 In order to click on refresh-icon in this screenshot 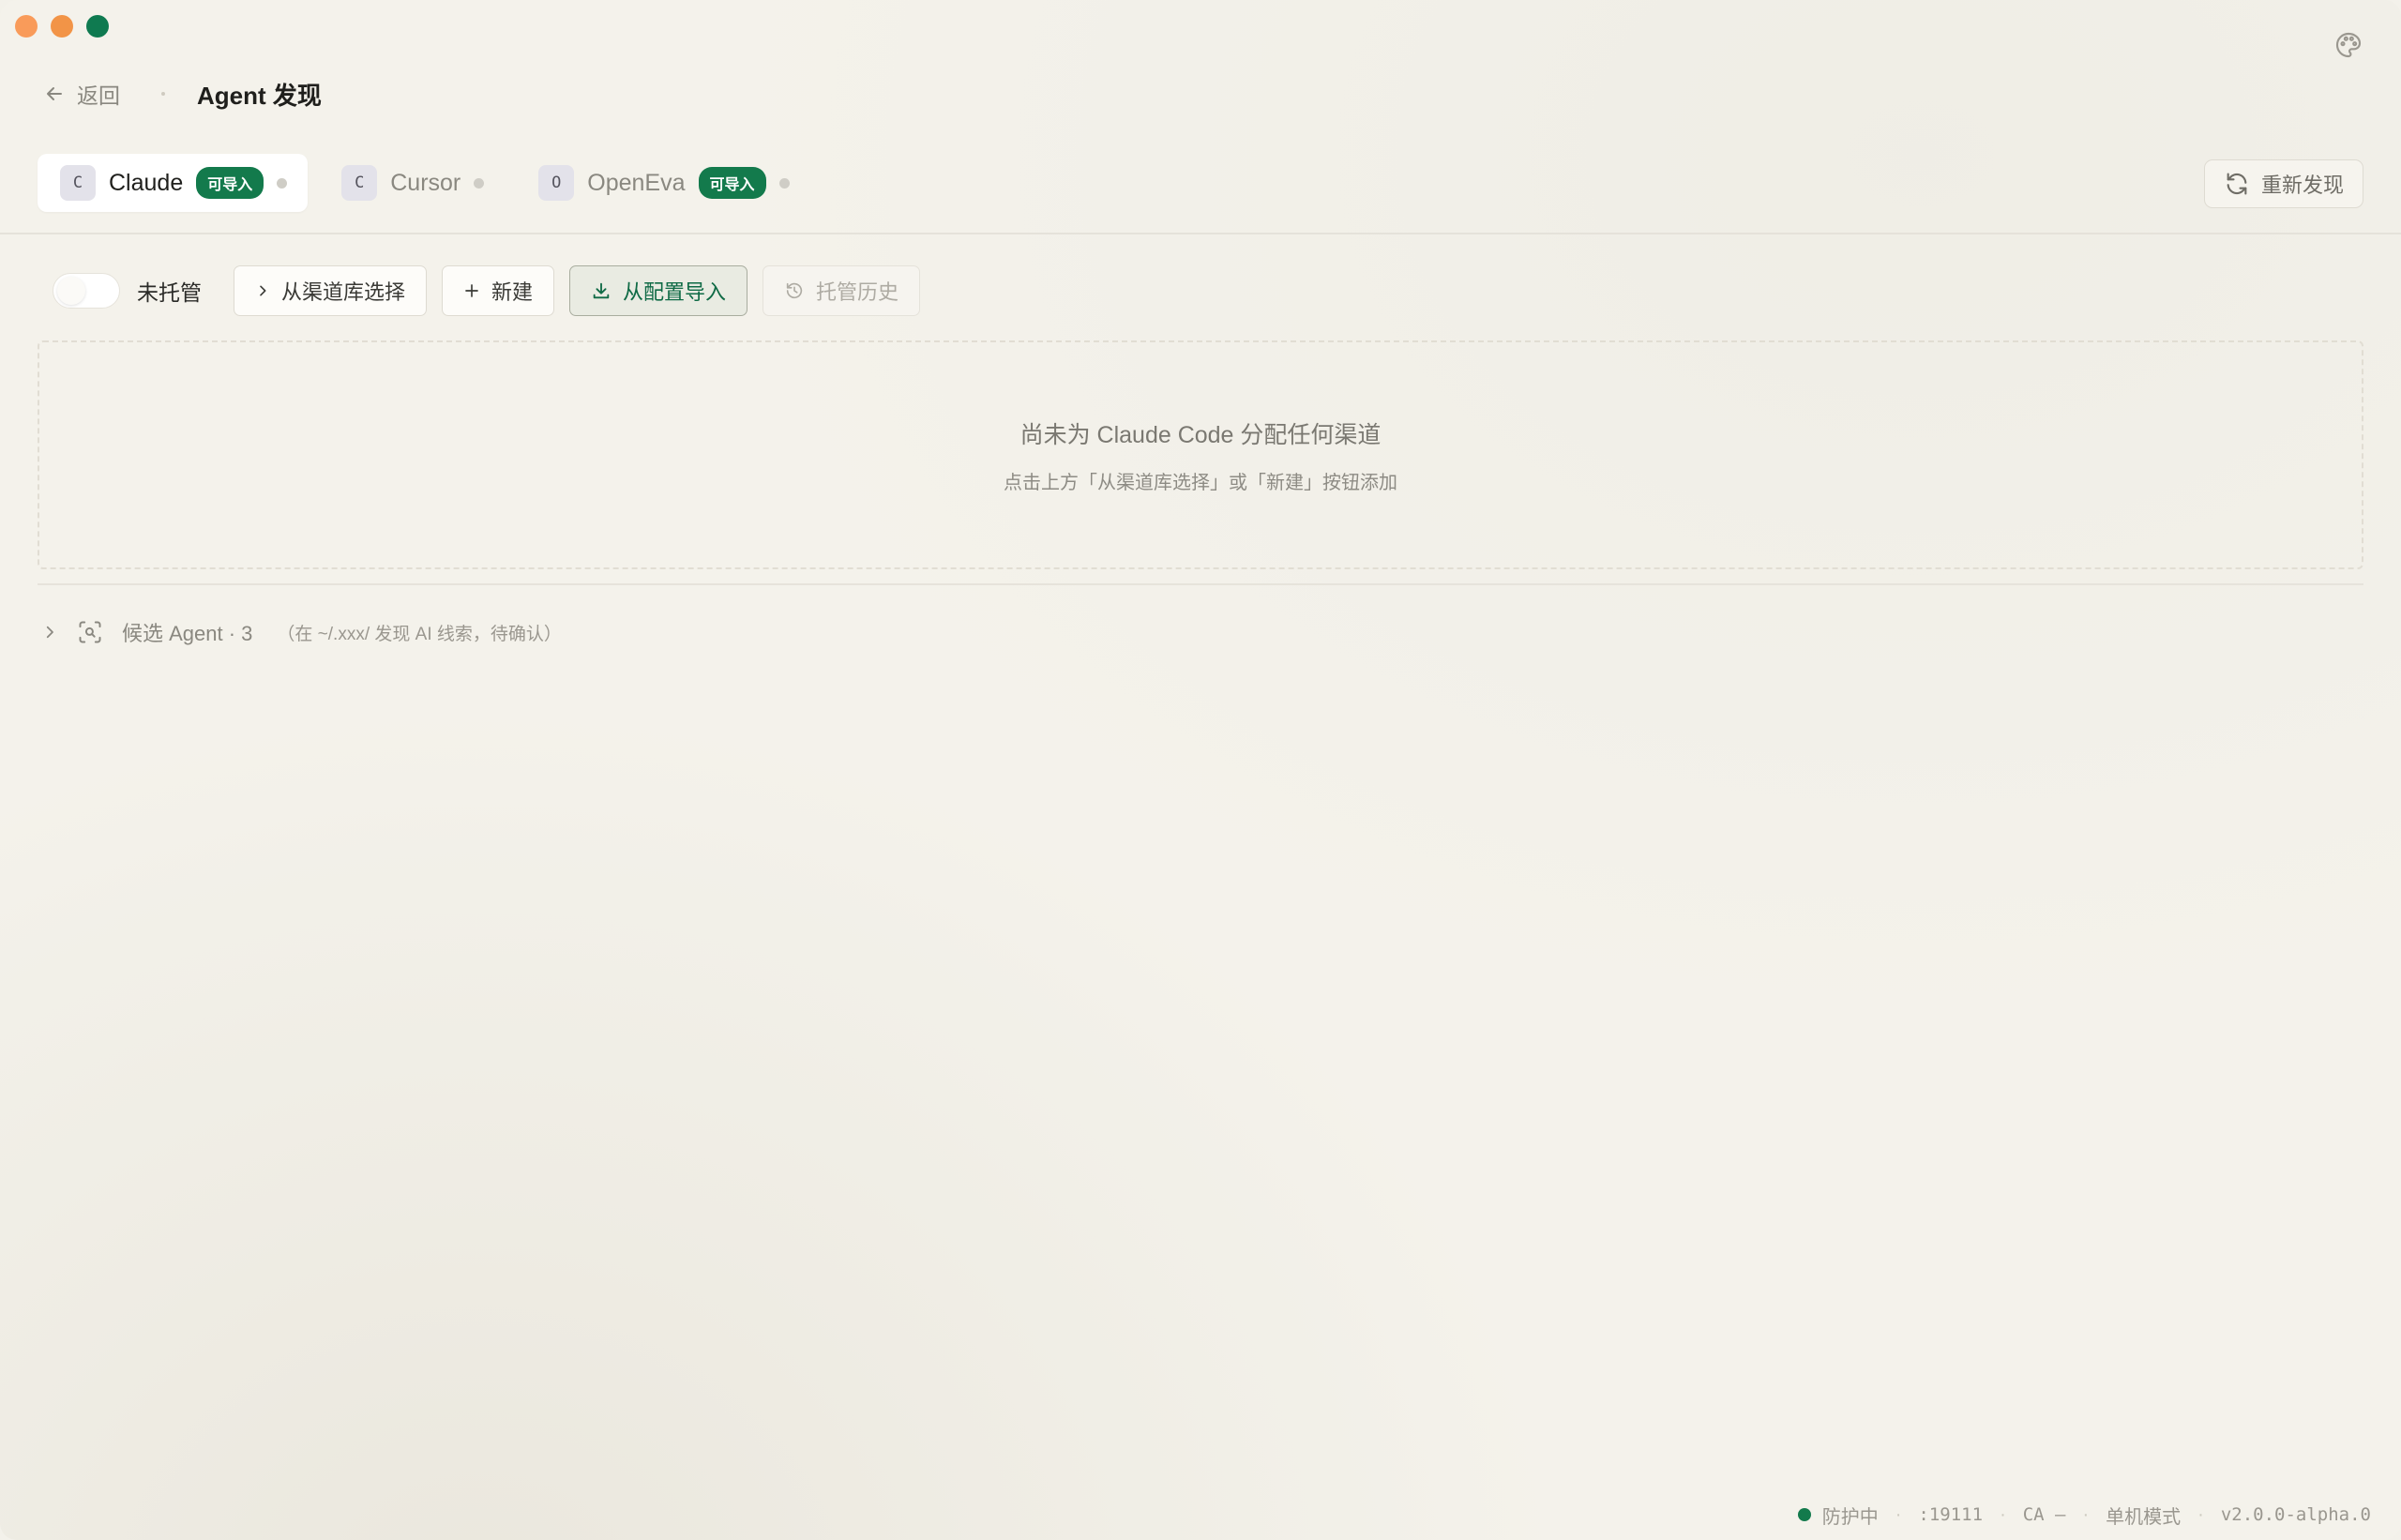, I will do `click(2237, 184)`.